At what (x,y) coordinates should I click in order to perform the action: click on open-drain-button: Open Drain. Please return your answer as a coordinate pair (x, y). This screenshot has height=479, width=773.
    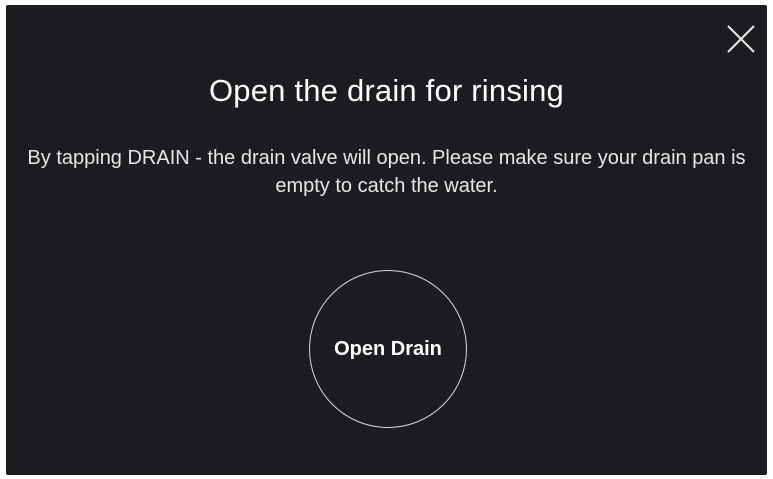
    Looking at the image, I should click on (388, 349).